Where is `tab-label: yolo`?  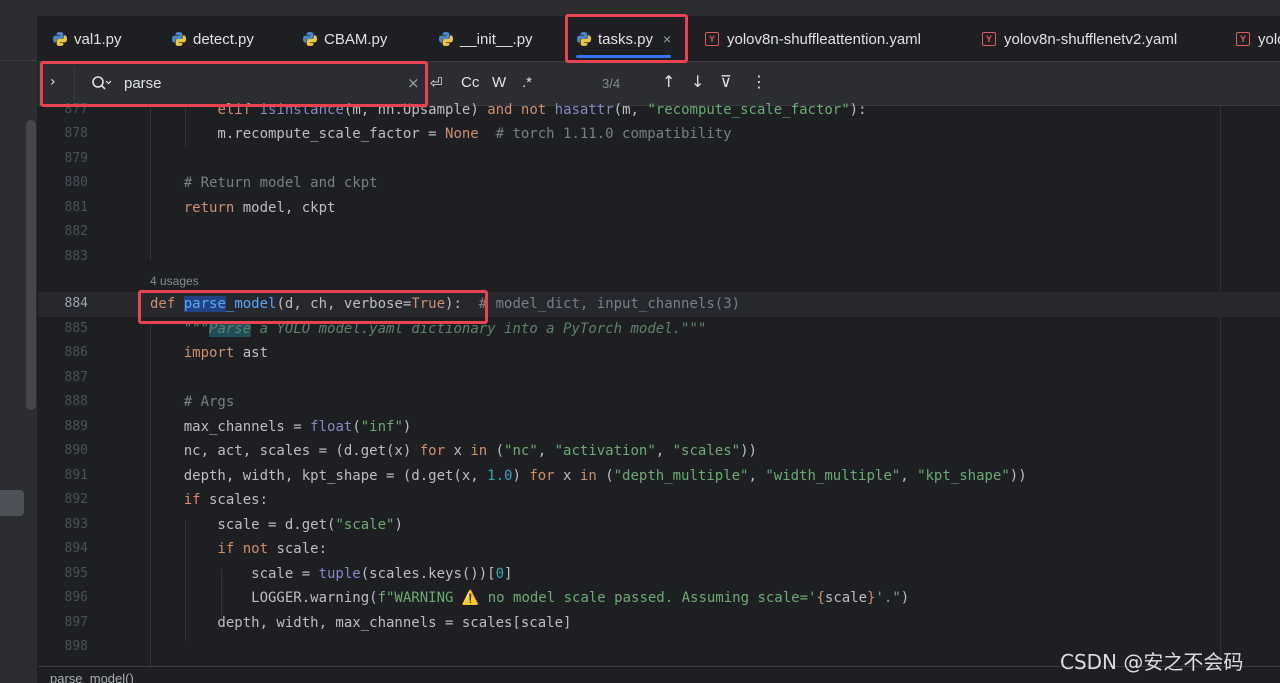
tab-label: yolo is located at coordinates (1269, 39).